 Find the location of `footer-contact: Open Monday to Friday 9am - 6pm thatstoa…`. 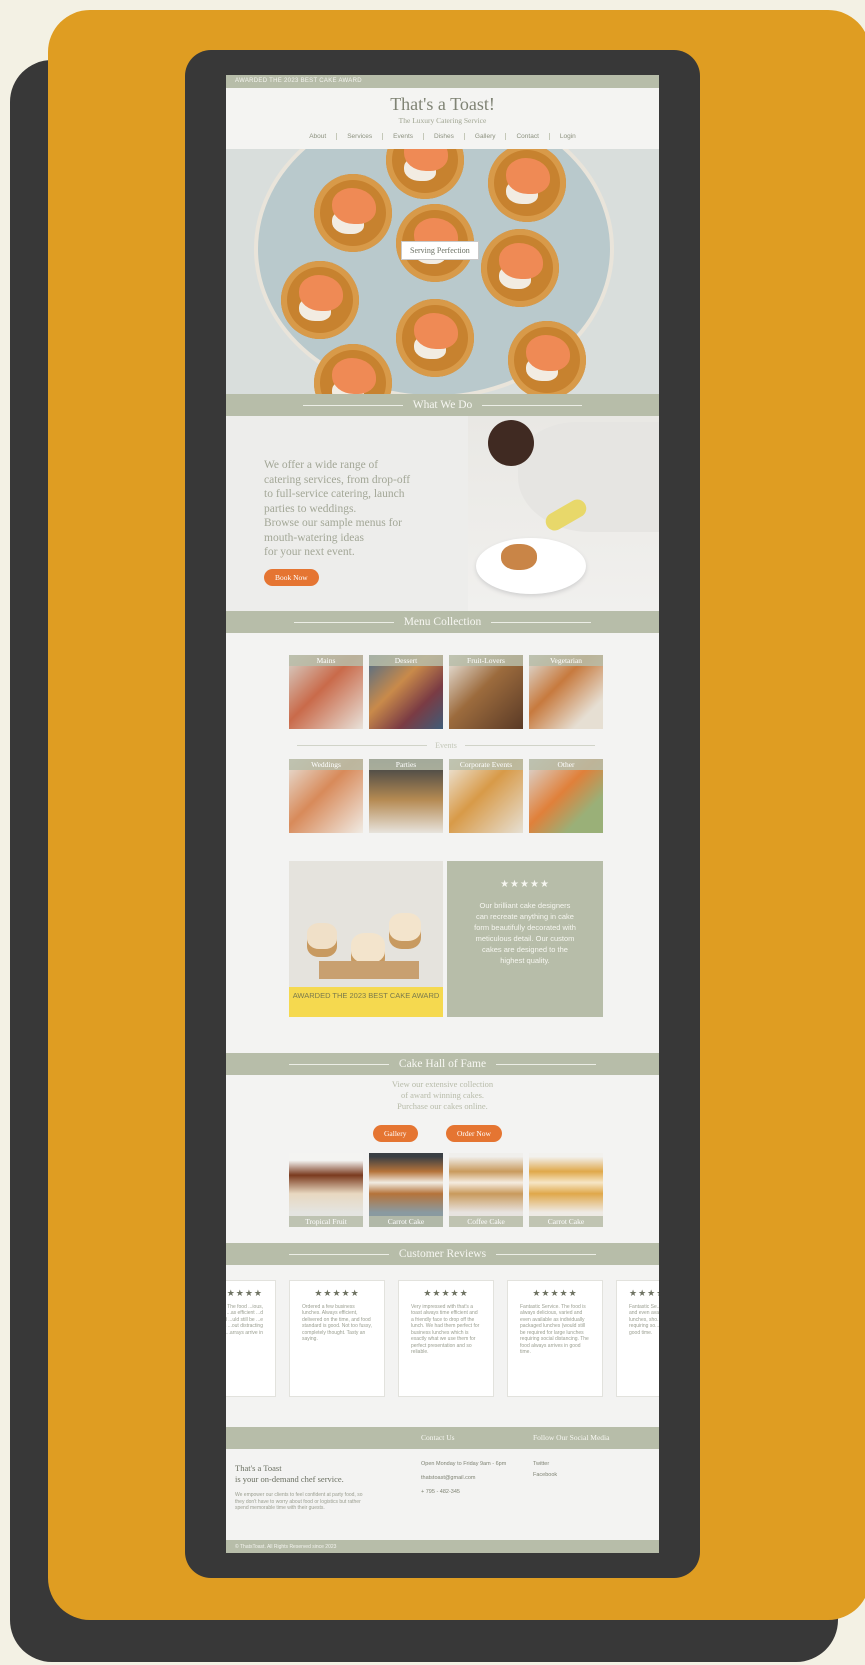

footer-contact: Open Monday to Friday 9am - 6pm thatstoa… is located at coordinates (463, 1478).